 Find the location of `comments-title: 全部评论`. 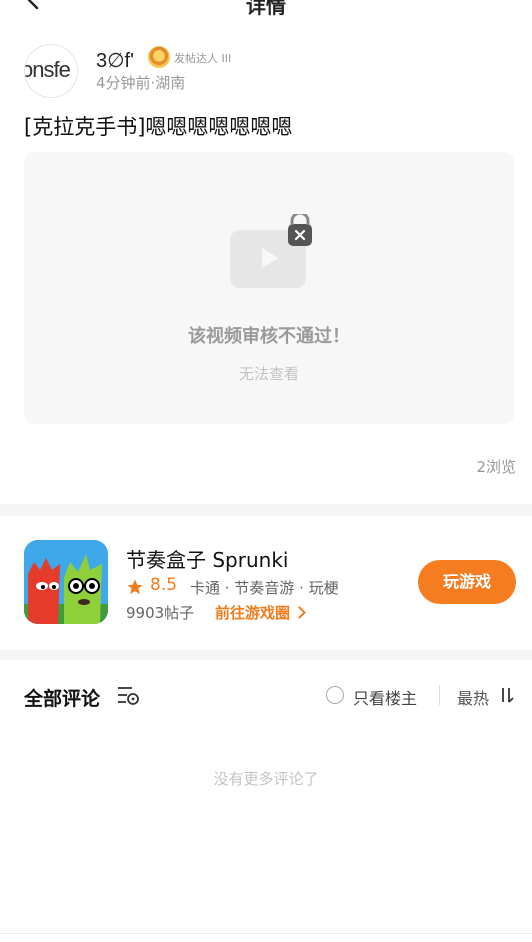

comments-title: 全部评论 is located at coordinates (62, 699).